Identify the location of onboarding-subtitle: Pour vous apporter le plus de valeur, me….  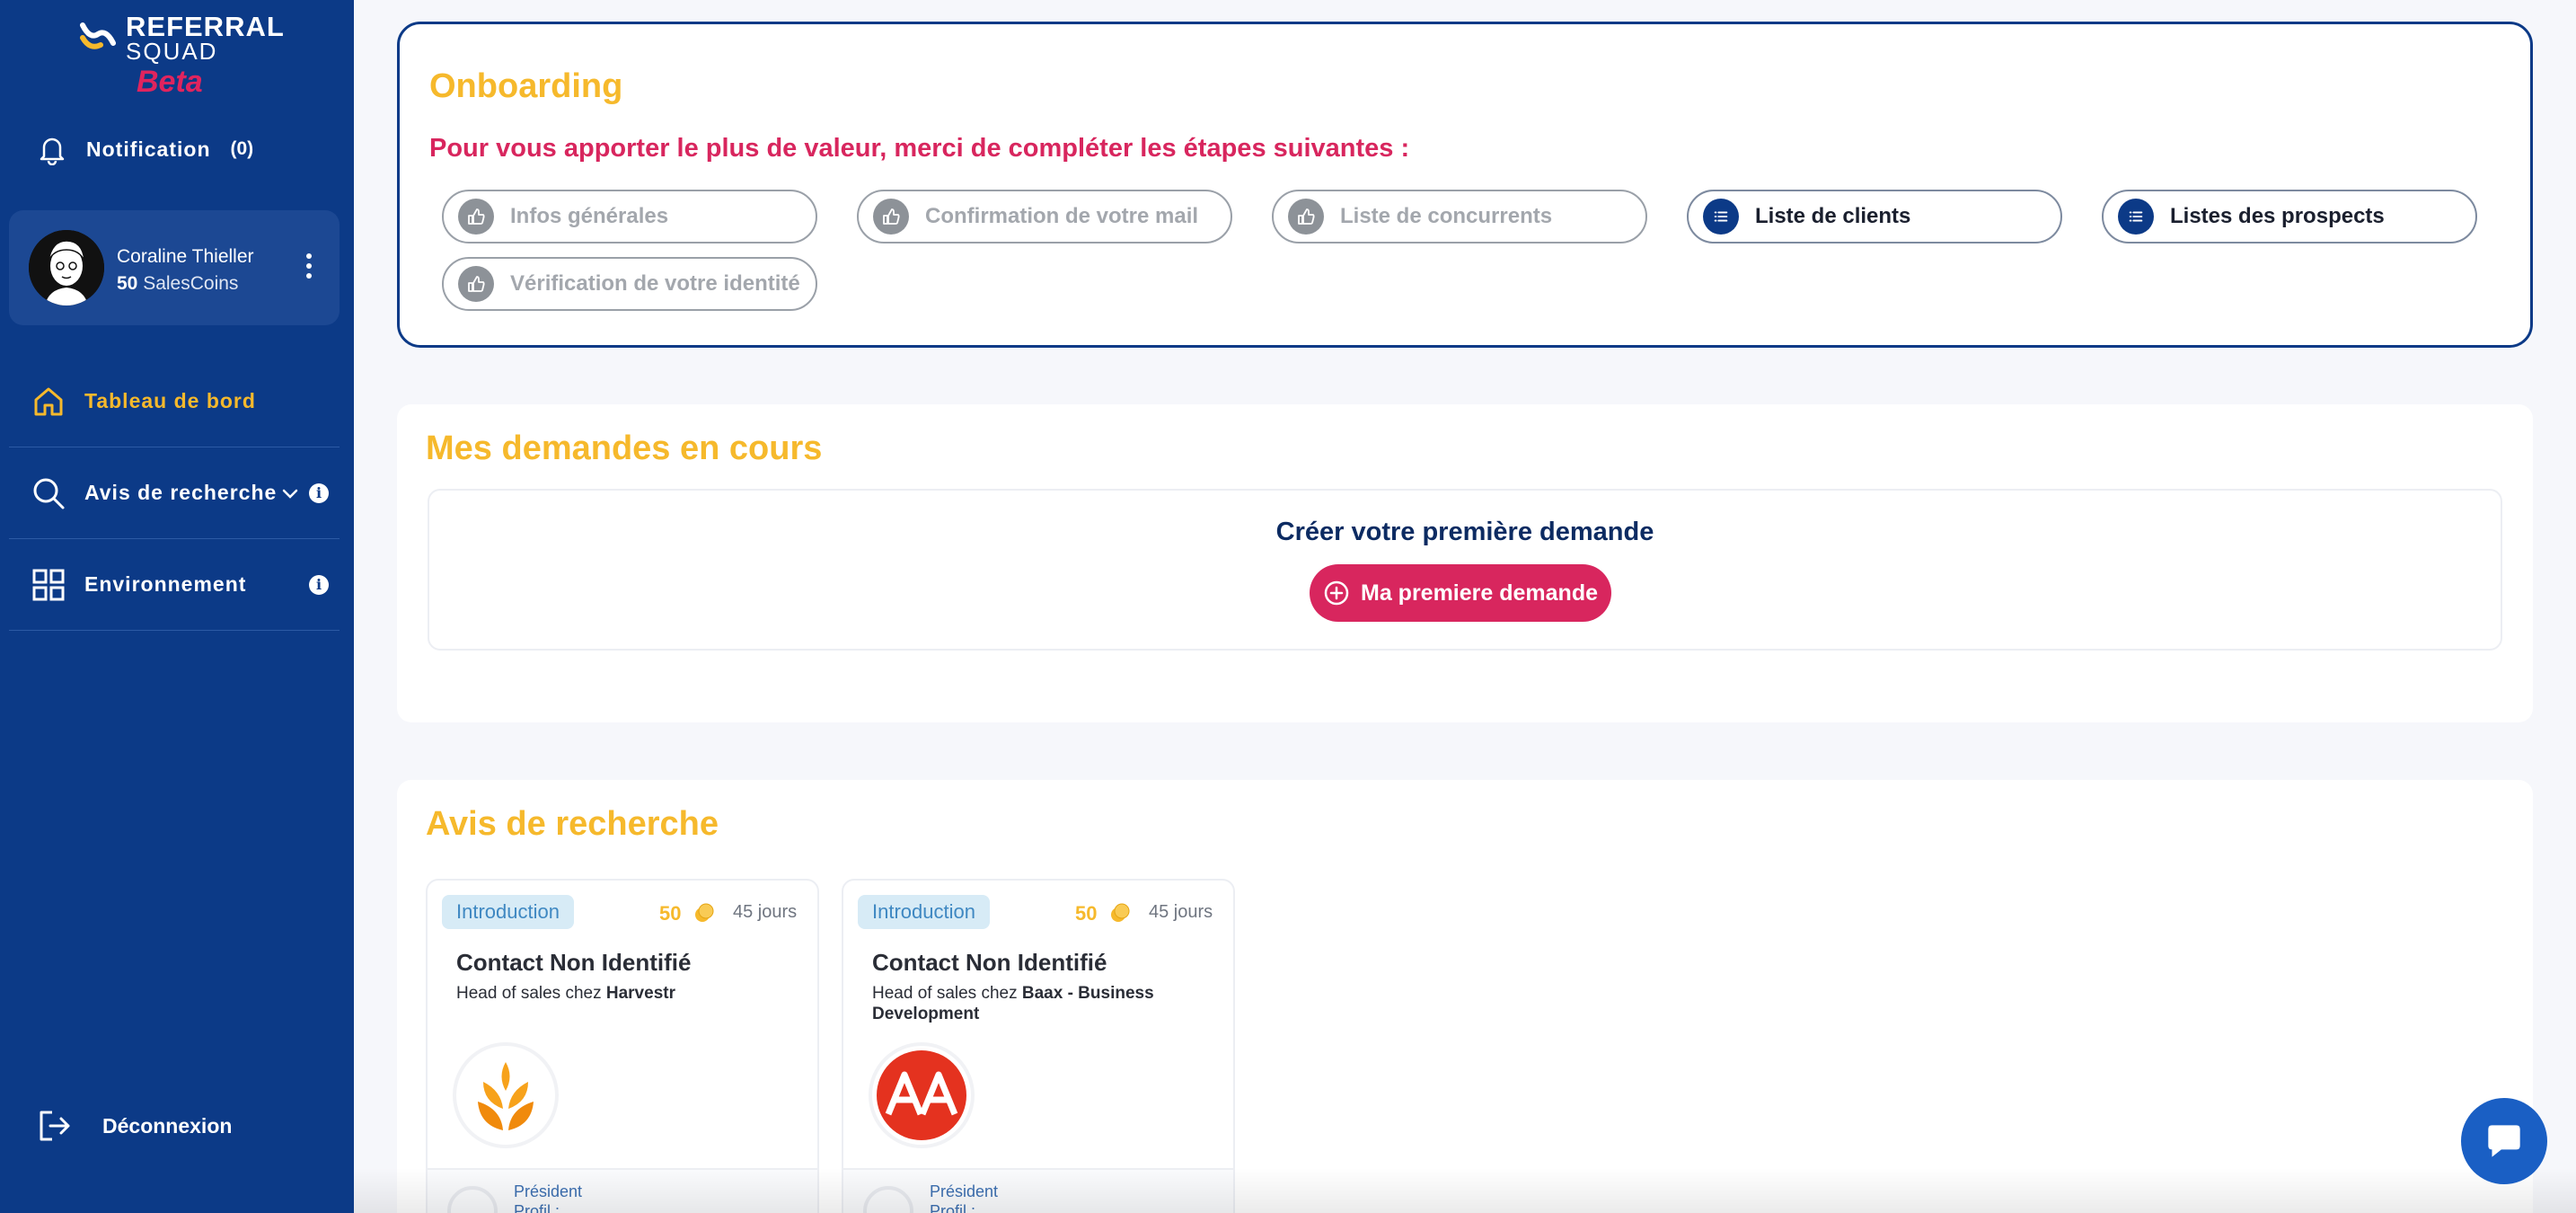
(919, 148).